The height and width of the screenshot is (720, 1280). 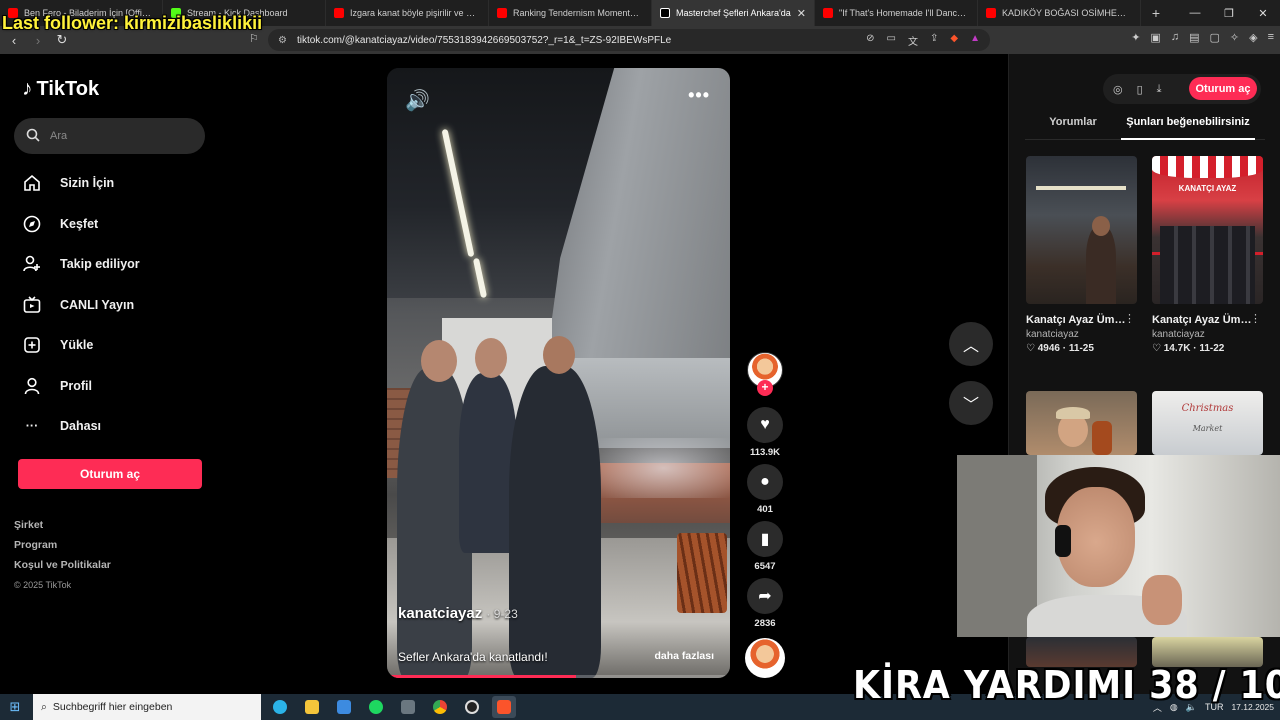 I want to click on logo-text: TikTok, so click(x=68, y=88).